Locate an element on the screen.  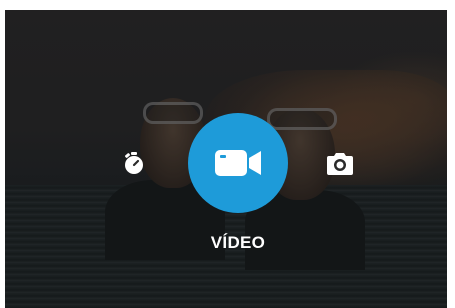
video-camera-icon is located at coordinates (238, 163).